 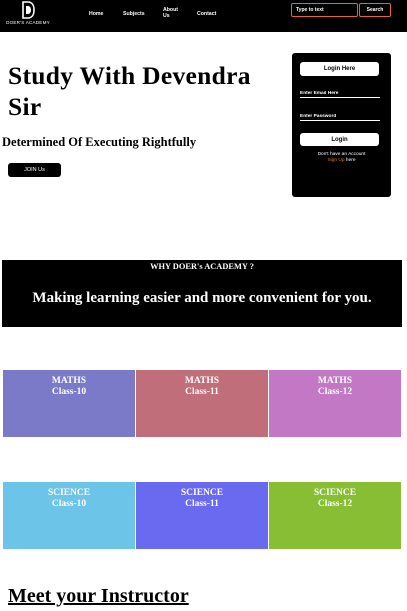 I want to click on nav-link-home: Home, so click(x=96, y=14).